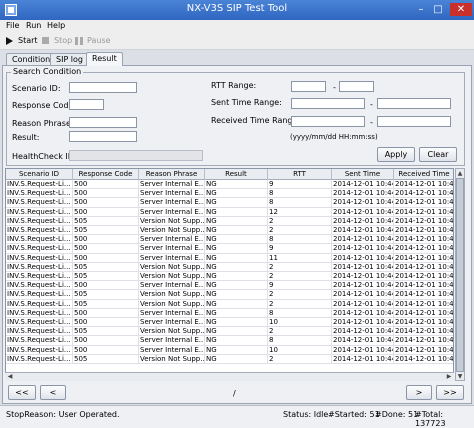  I want to click on scroll-right-icon: ▶, so click(449, 376).